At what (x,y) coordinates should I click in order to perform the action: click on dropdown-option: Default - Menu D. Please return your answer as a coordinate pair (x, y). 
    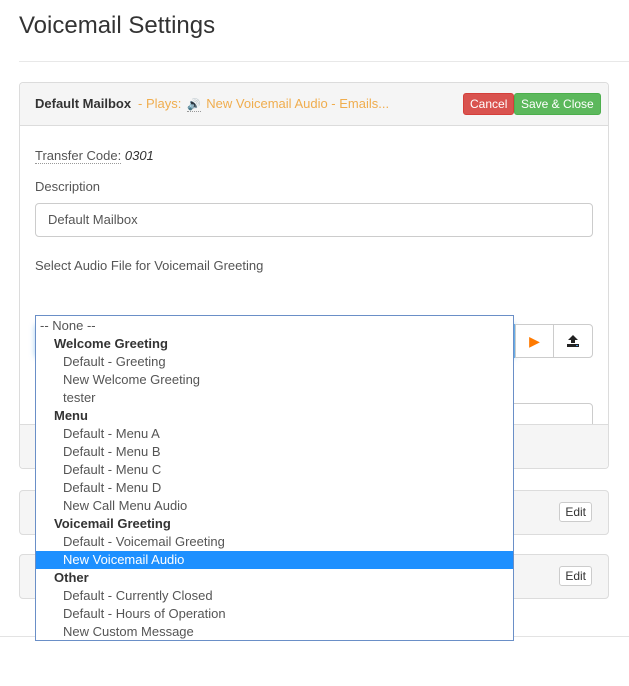
    Looking at the image, I should click on (274, 488).